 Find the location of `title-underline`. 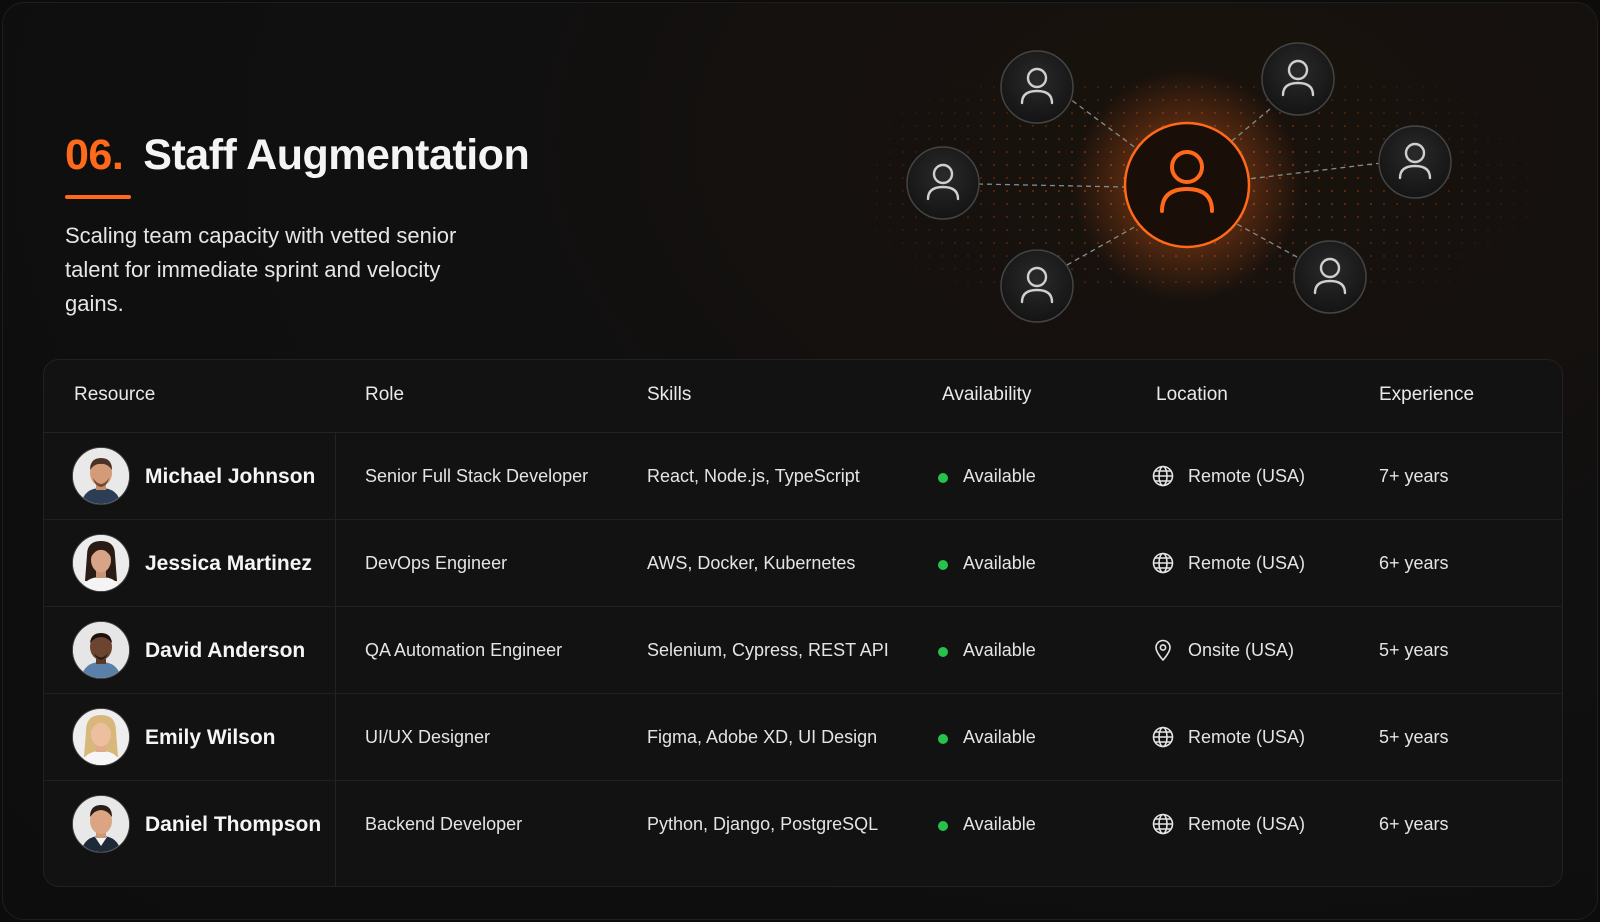

title-underline is located at coordinates (98, 197).